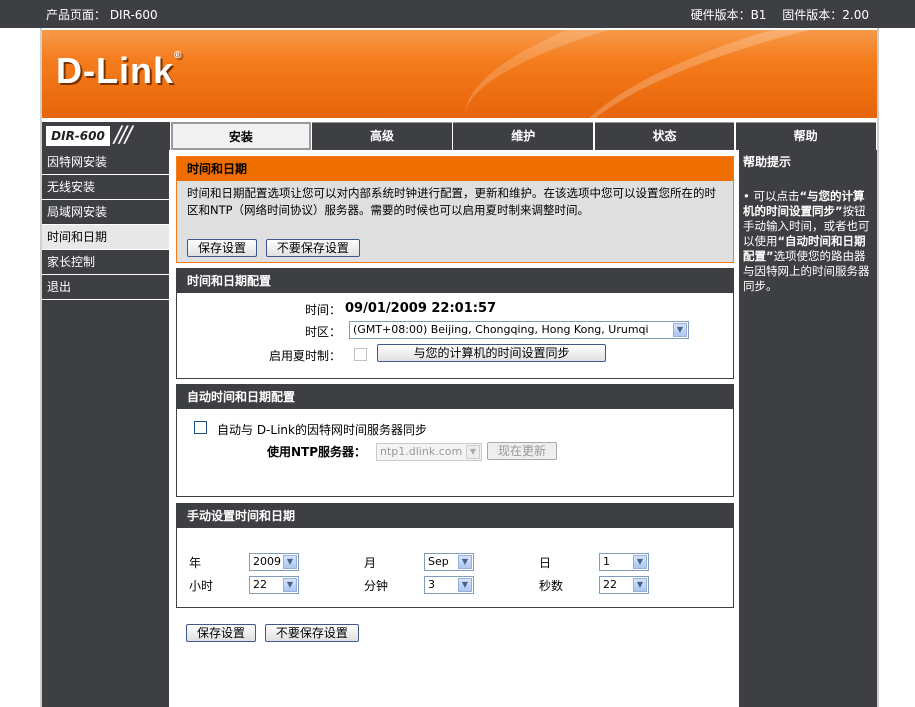  I want to click on bottom-buttons: 保存设置 不要保存设置, so click(275, 633).